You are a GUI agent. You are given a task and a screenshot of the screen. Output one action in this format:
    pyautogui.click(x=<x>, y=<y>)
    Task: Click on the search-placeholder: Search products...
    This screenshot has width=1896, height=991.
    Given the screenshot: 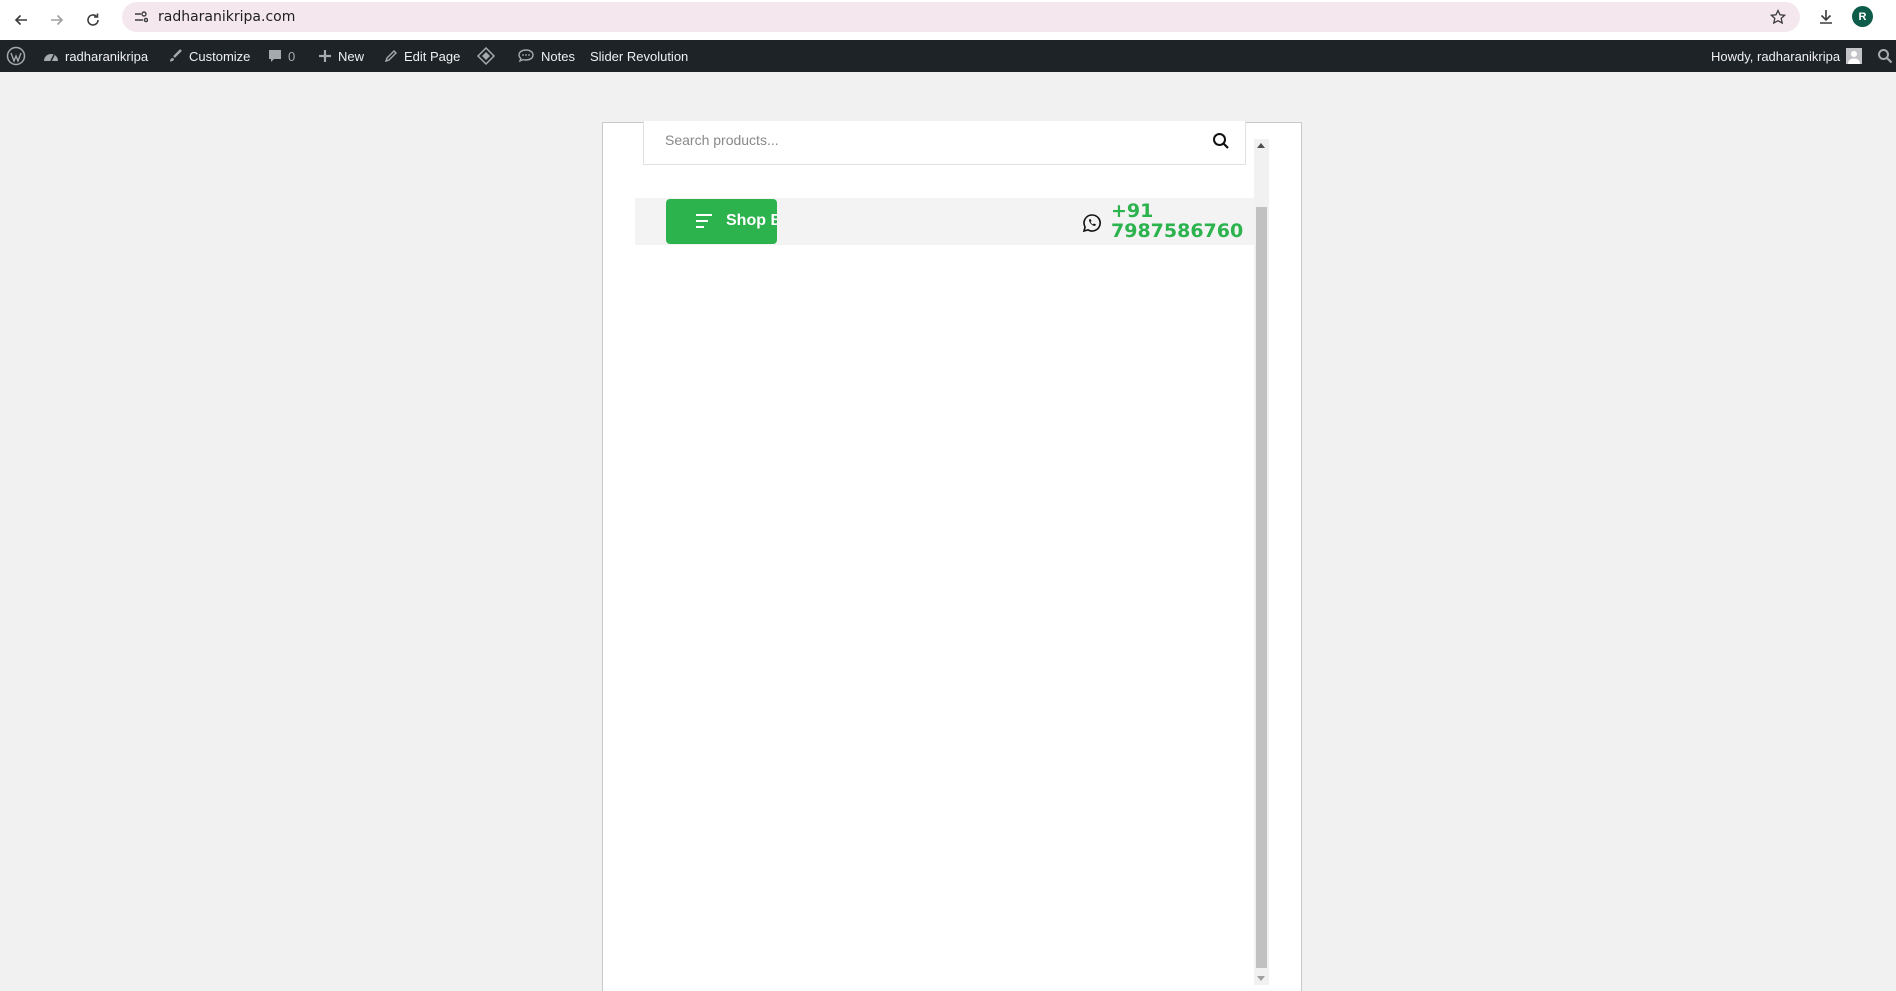 What is the action you would take?
    pyautogui.click(x=722, y=140)
    